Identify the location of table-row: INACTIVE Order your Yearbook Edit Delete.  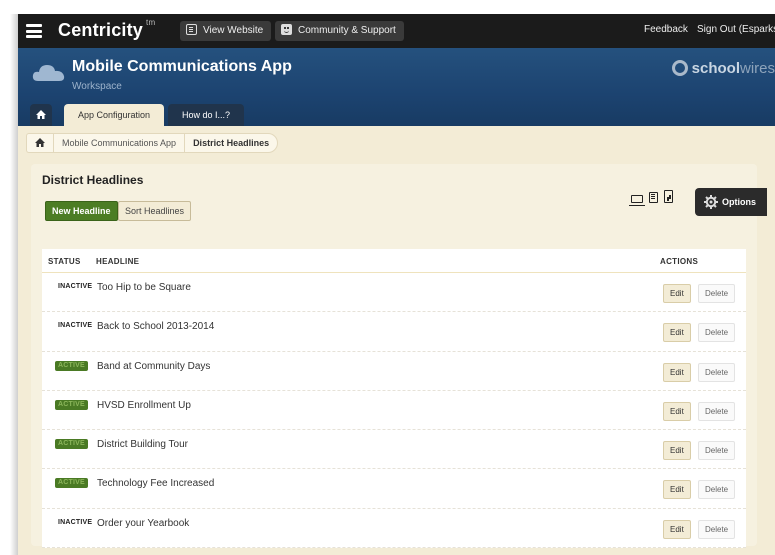
(394, 529).